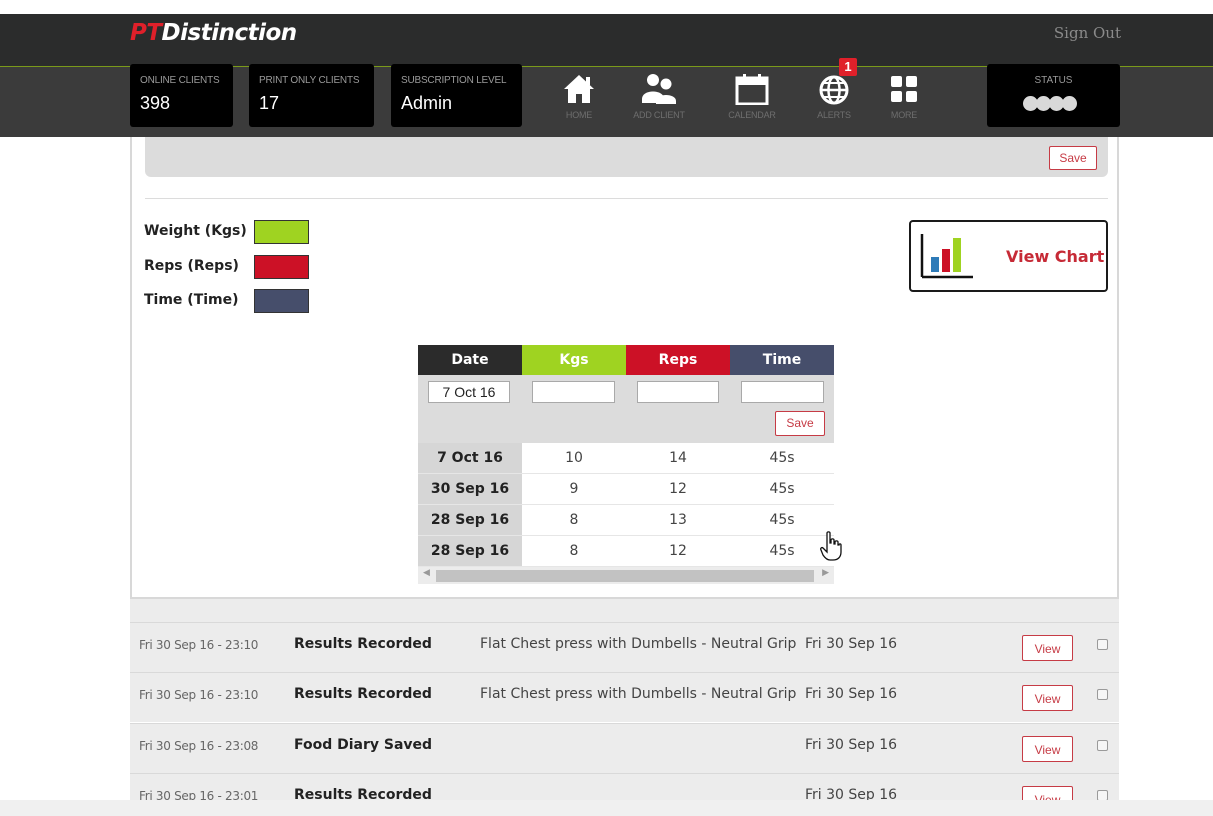 The width and height of the screenshot is (1213, 816). I want to click on legend-reps-swatch, so click(281, 267).